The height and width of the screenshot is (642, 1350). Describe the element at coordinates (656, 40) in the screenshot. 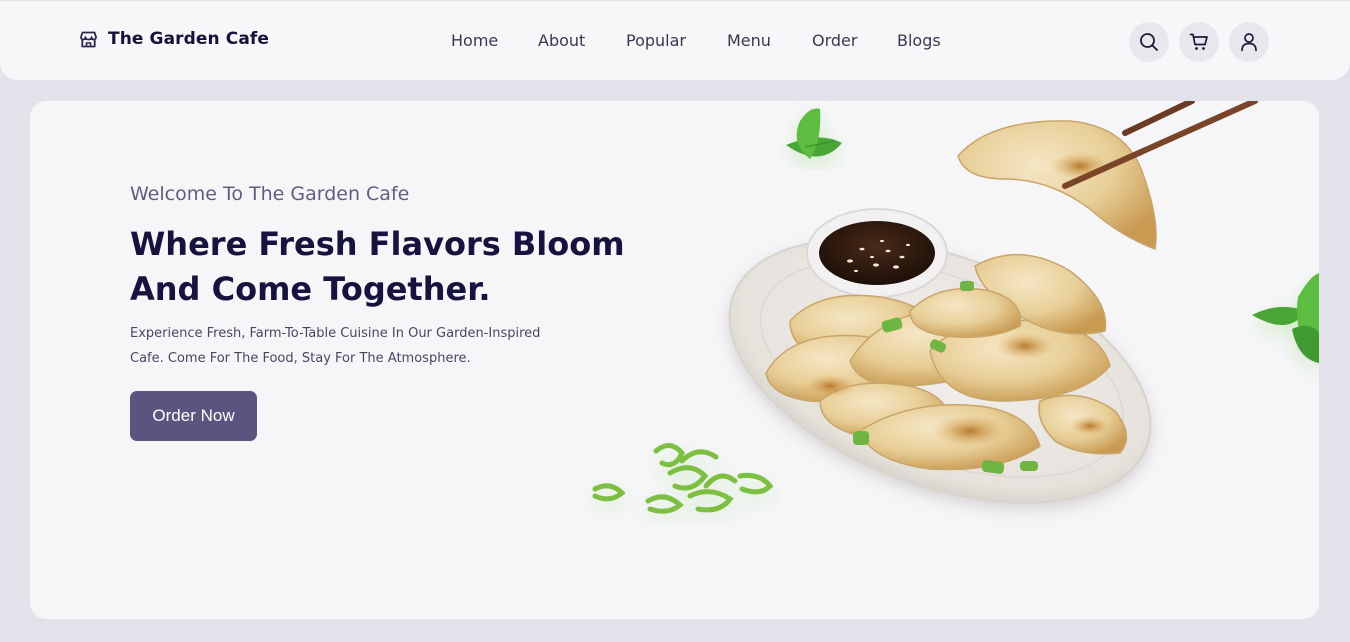

I see `nav-popular: Popular` at that location.